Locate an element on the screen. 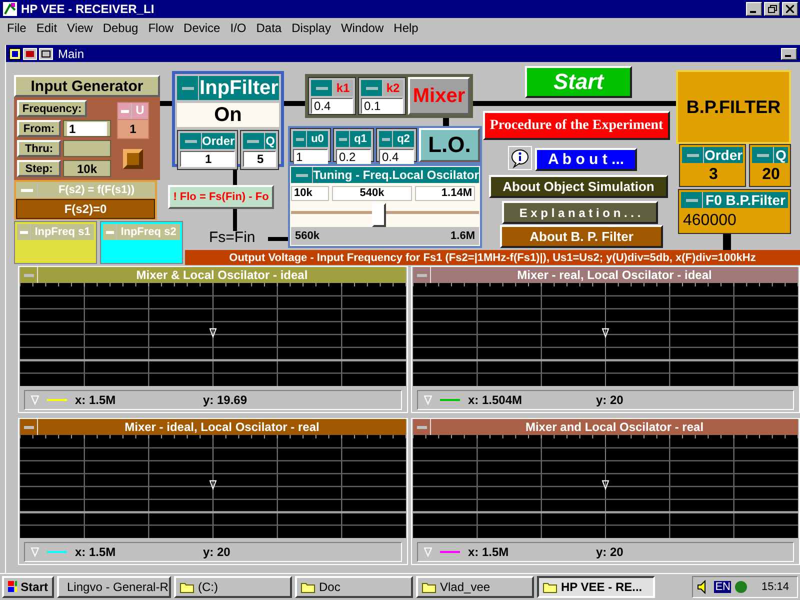  frequency-slider is located at coordinates (385, 214).